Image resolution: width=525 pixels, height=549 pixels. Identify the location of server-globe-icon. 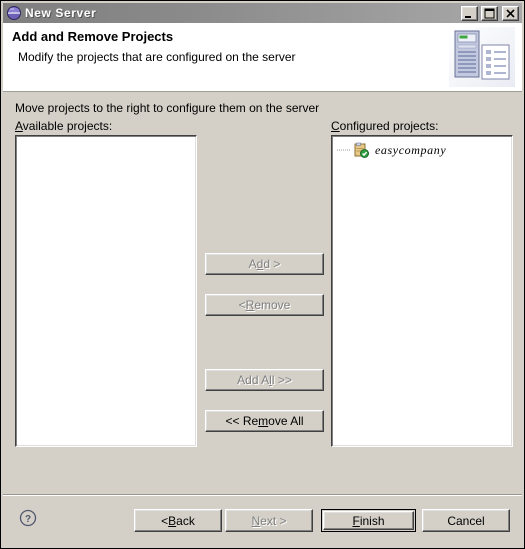
(14, 13).